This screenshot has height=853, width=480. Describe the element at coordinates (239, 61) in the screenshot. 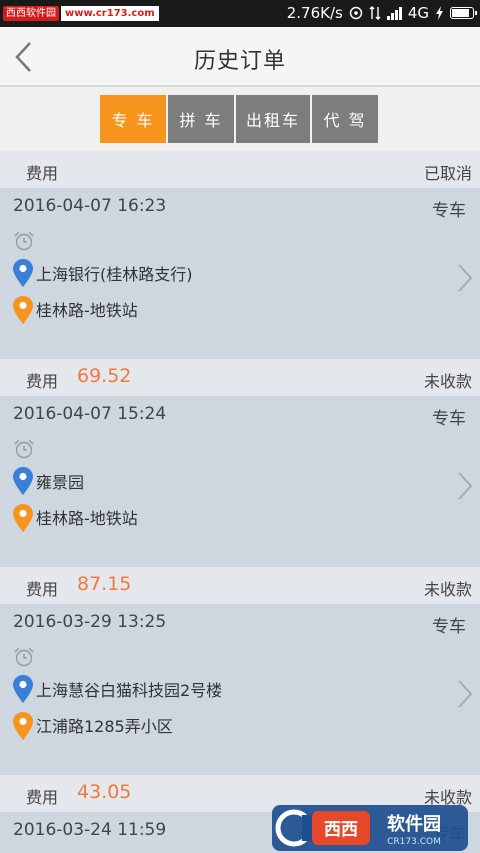

I see `page-title: 历史订单` at that location.